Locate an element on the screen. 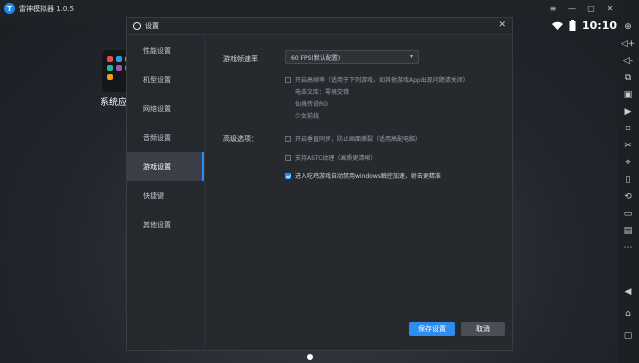 The width and height of the screenshot is (639, 363). vsync-text: 开启垂直同步，防止画面撕裂（适用高配电脑） is located at coordinates (358, 139).